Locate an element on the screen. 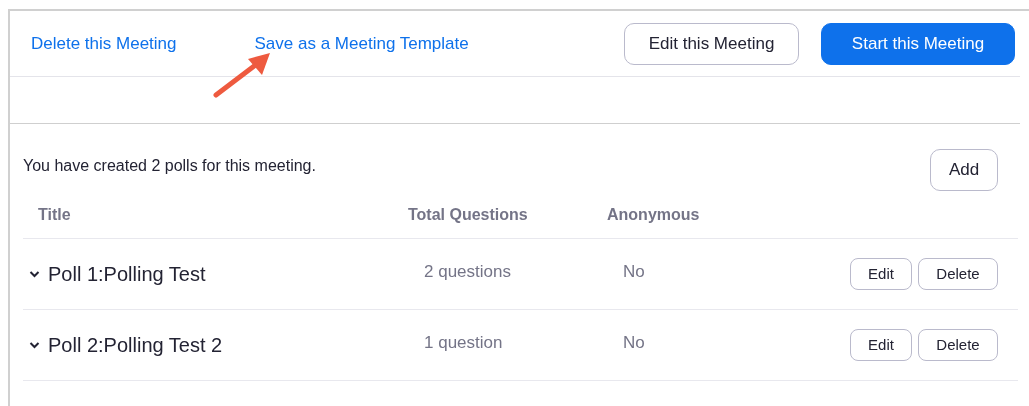 This screenshot has height=406, width=1029. column-header: Anonymous is located at coordinates (653, 214).